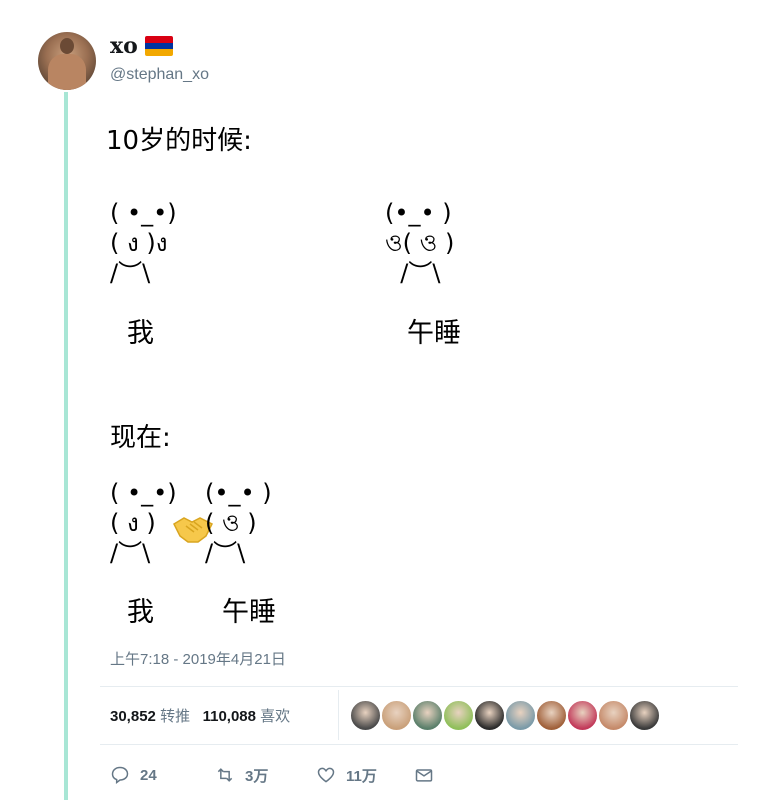 This screenshot has height=800, width=770. Describe the element at coordinates (361, 776) in the screenshot. I see `like-count: 11万` at that location.